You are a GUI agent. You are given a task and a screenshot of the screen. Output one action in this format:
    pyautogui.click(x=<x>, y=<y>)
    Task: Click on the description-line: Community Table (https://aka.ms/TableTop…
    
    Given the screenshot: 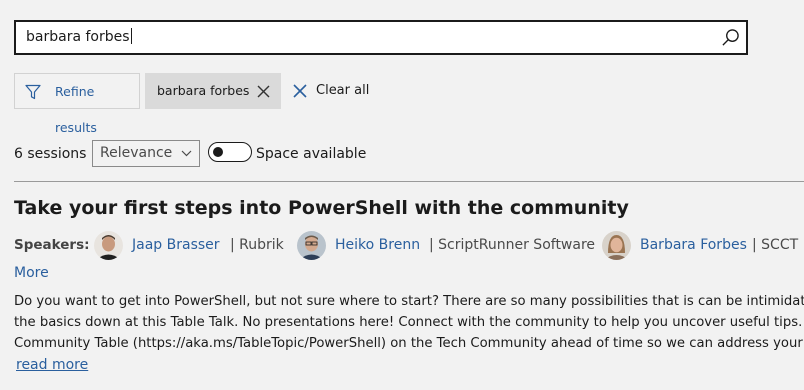 What is the action you would take?
    pyautogui.click(x=408, y=343)
    